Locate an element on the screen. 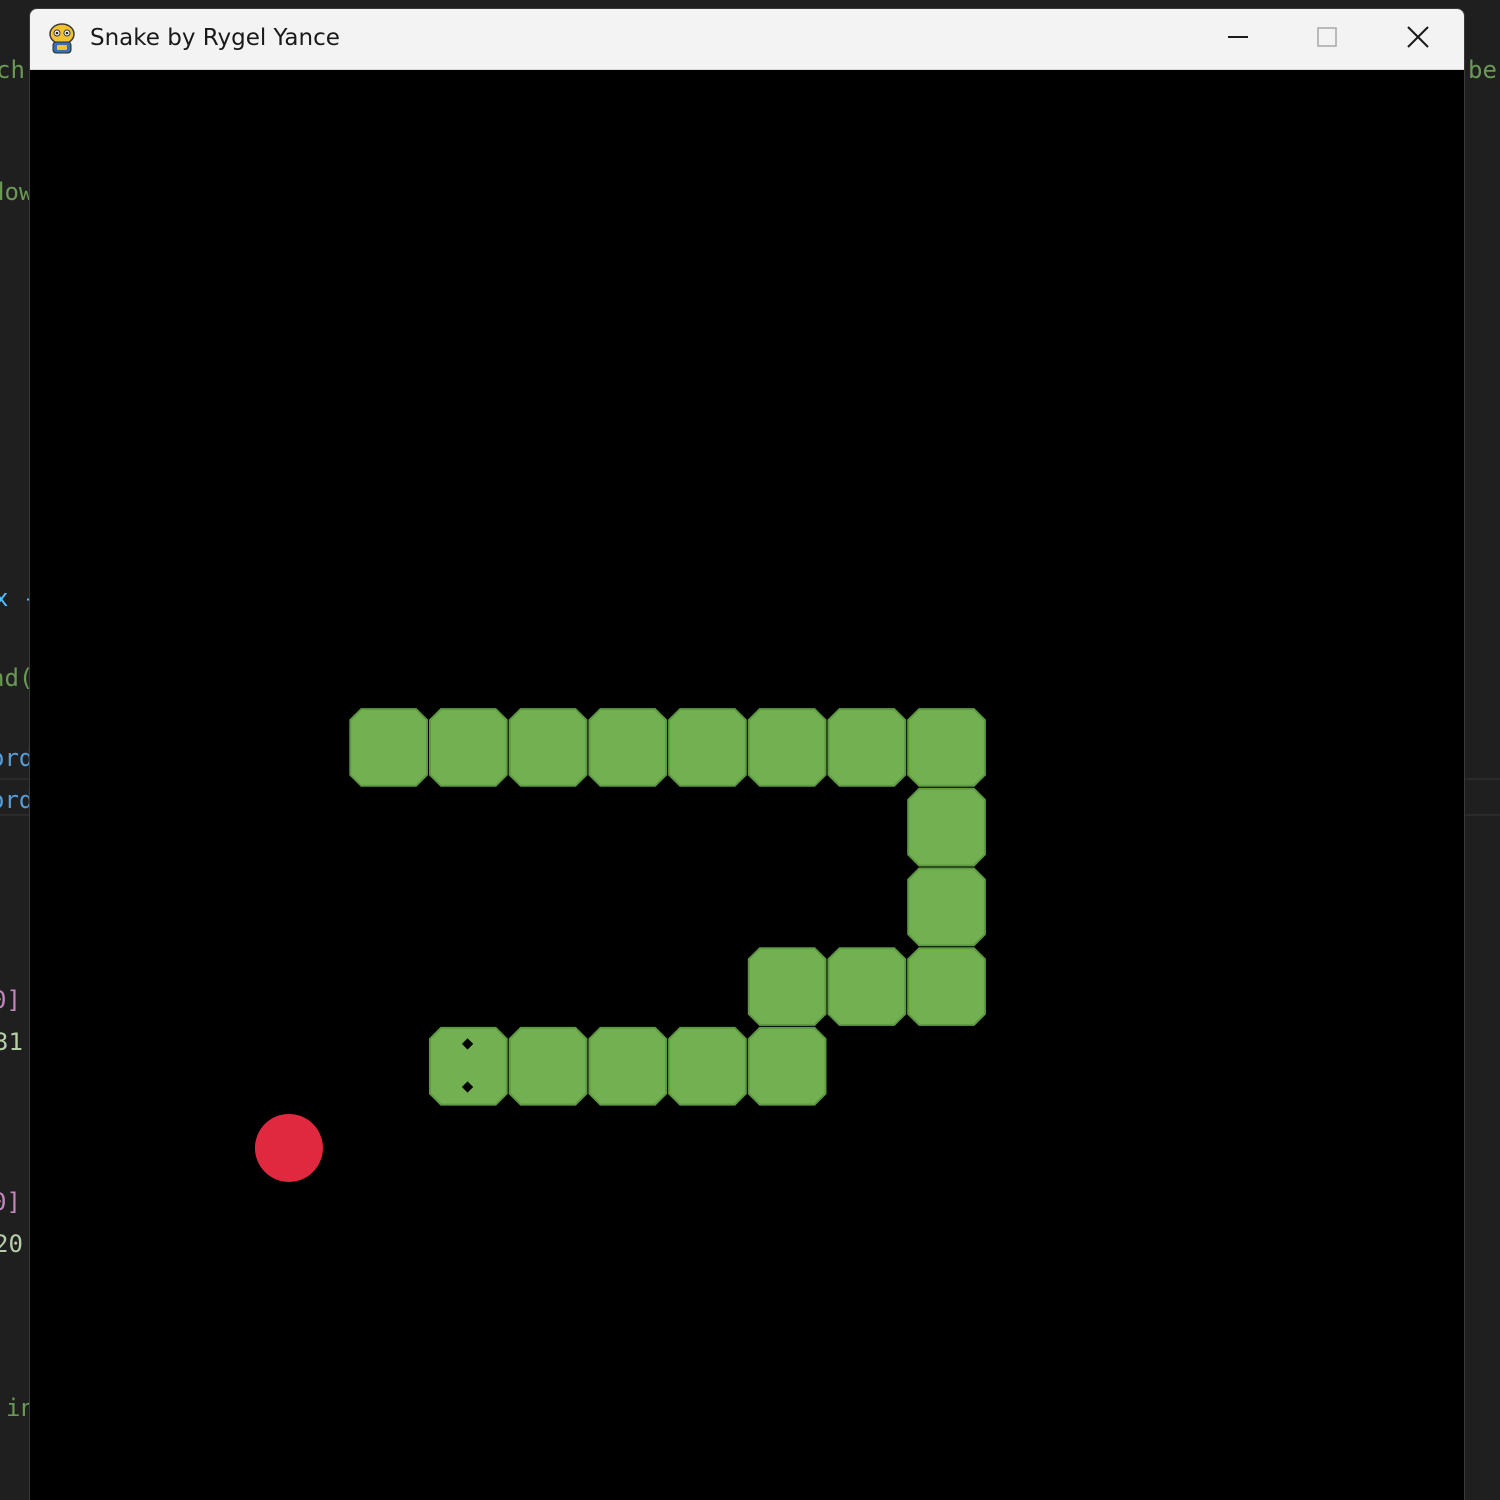 The width and height of the screenshot is (1500, 1500). minimize-icon is located at coordinates (1238, 39).